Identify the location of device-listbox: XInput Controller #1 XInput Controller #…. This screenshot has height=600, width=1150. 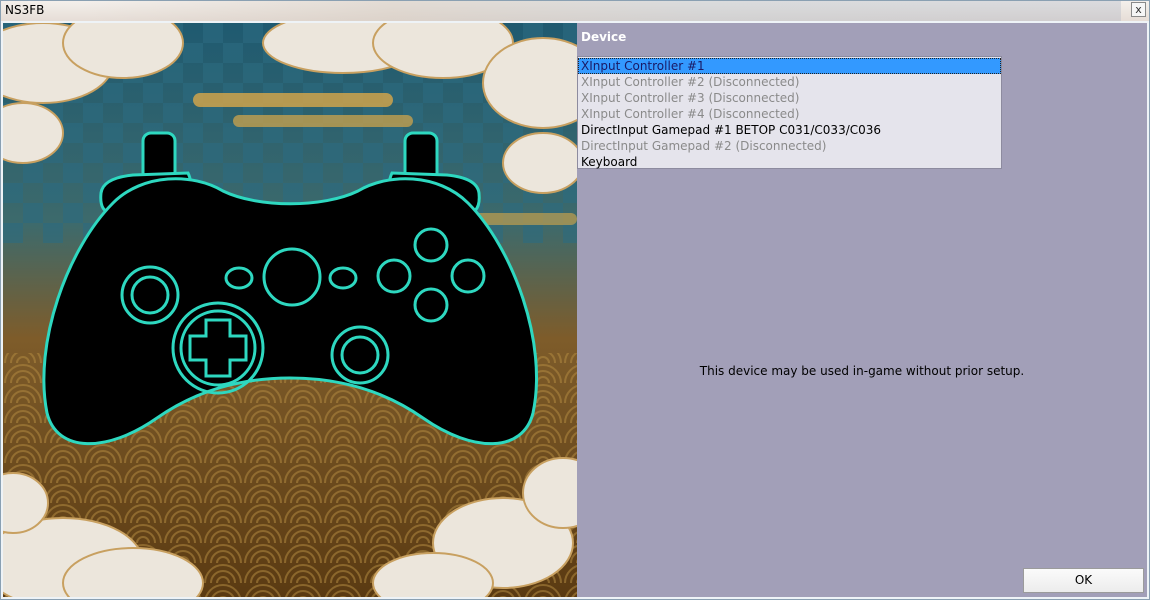
(789, 112).